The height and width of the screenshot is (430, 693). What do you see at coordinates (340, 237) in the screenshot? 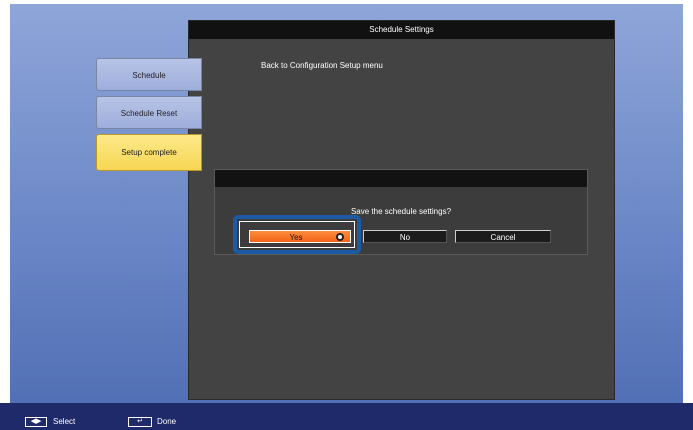
I see `enter-icon` at bounding box center [340, 237].